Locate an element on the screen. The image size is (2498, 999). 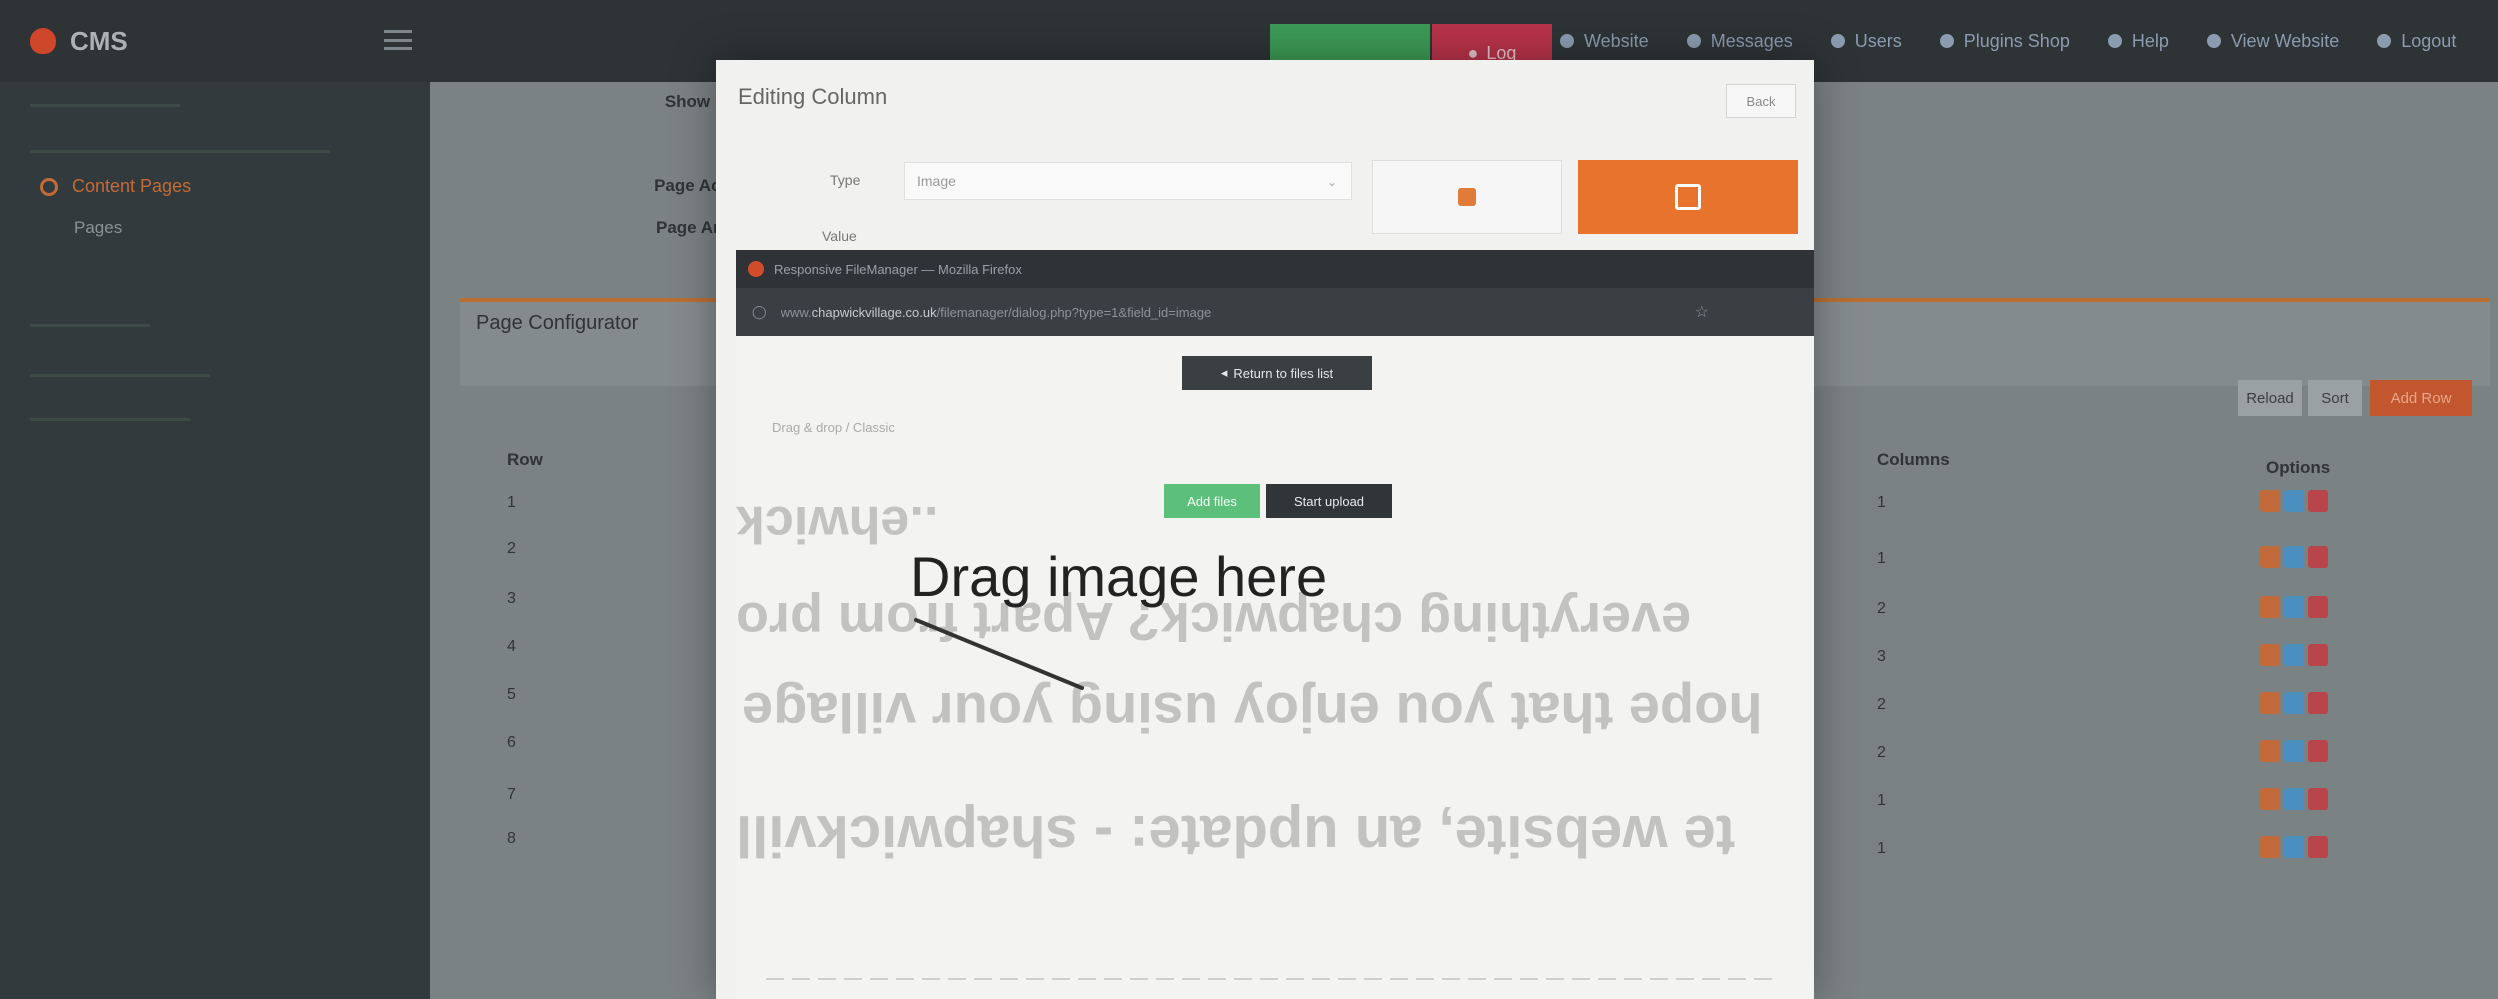
image-icon is located at coordinates (1688, 197).